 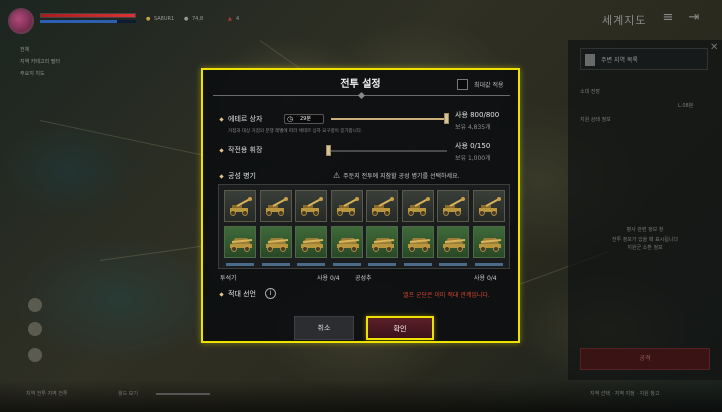 I want to click on max-apply-label: 최대값 적용, so click(x=489, y=85).